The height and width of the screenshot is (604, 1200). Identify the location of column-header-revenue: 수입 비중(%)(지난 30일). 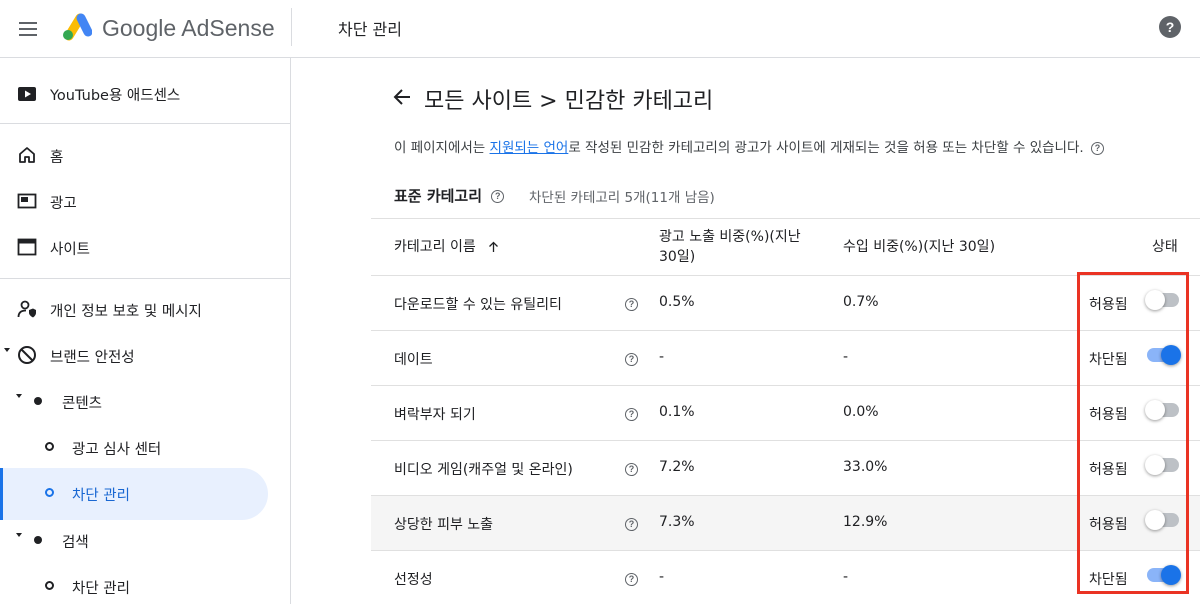
(919, 247).